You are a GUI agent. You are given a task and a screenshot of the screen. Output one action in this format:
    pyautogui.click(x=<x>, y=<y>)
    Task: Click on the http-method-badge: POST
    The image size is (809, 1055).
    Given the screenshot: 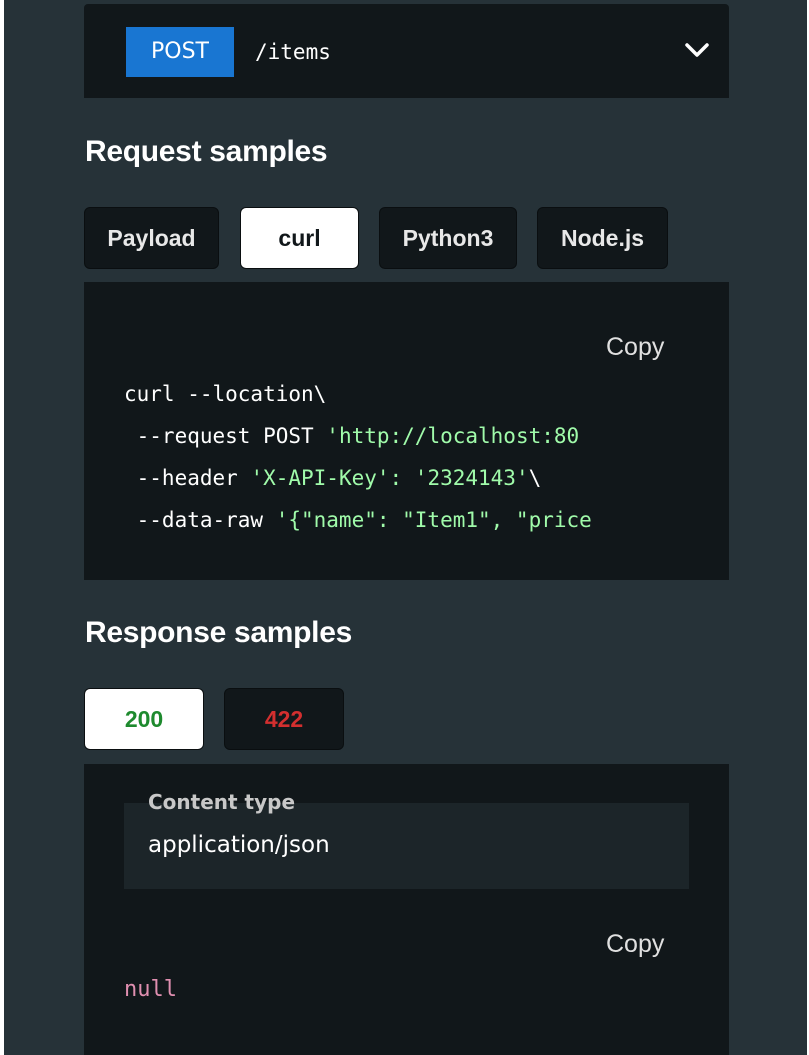 What is the action you would take?
    pyautogui.click(x=180, y=52)
    